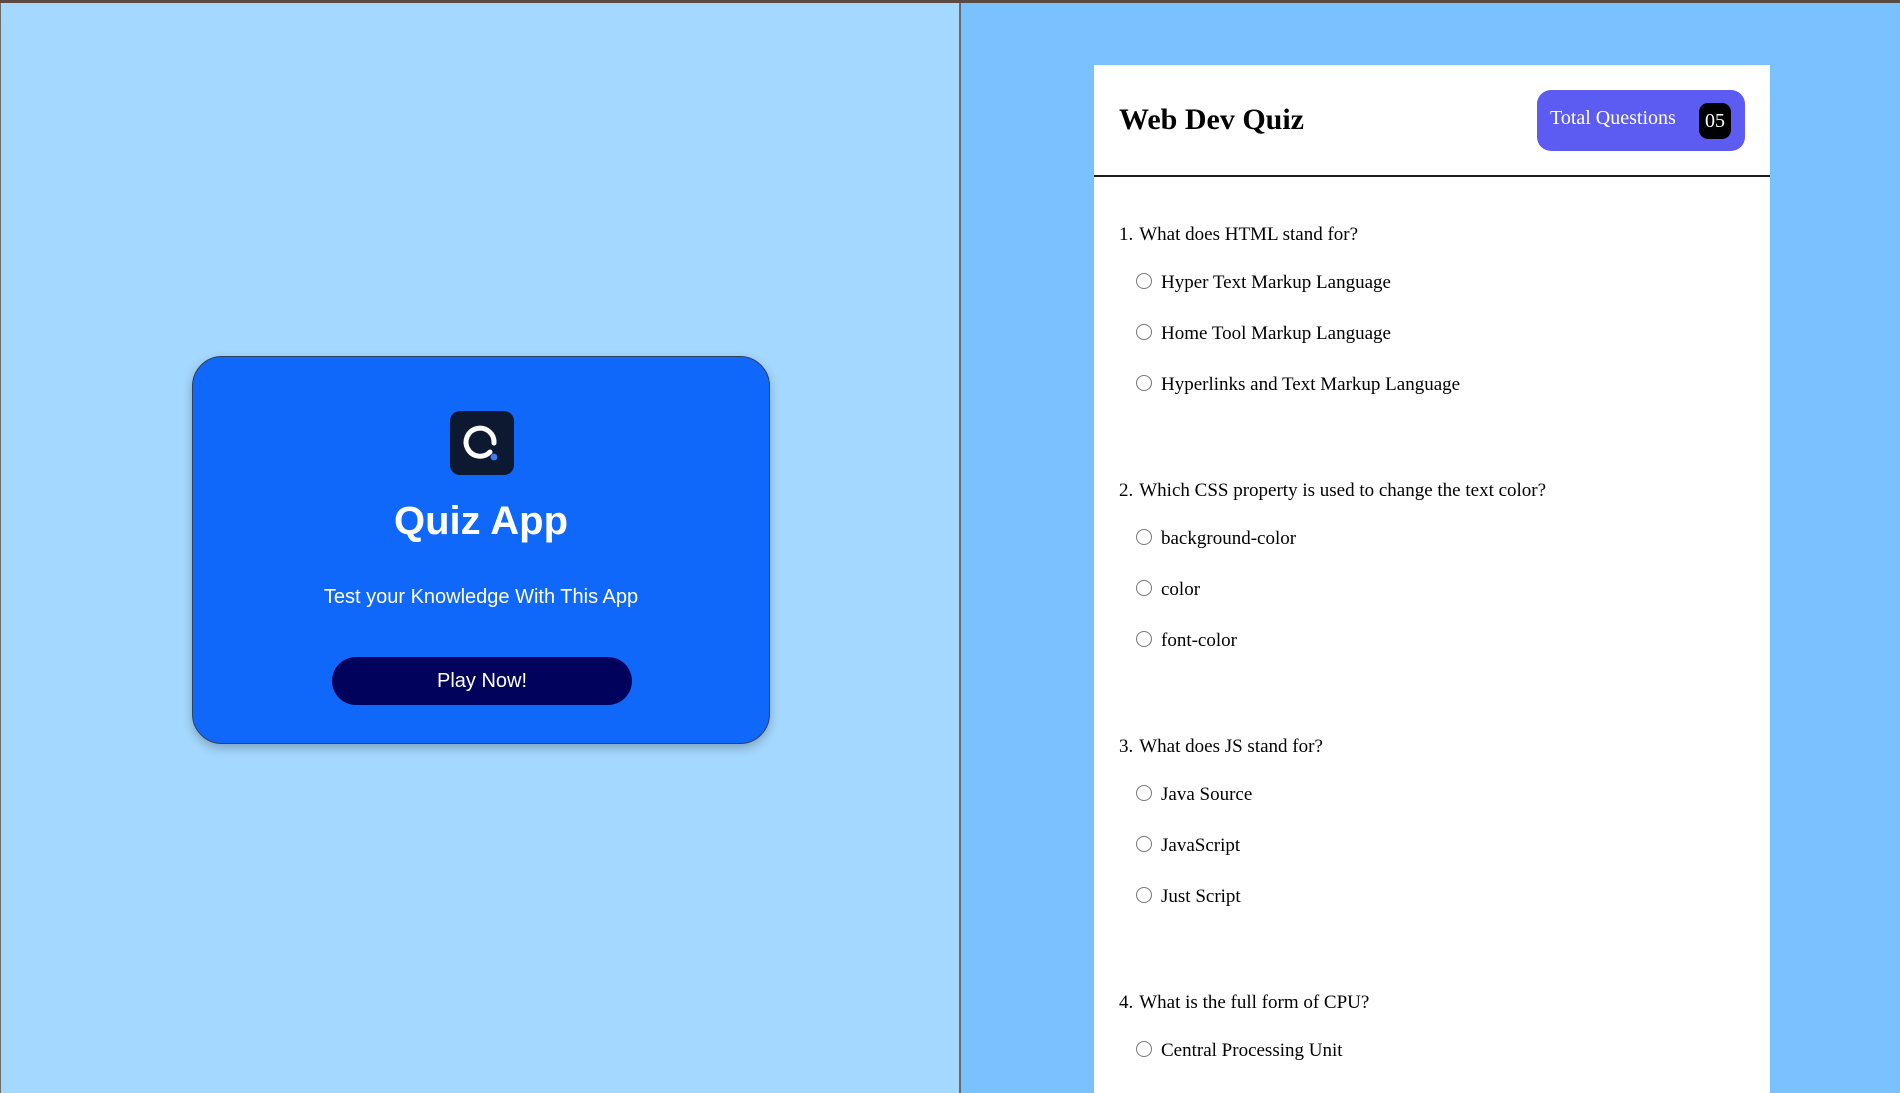 The image size is (1900, 1093). Describe the element at coordinates (1715, 121) in the screenshot. I see `total-questions-count: 05` at that location.